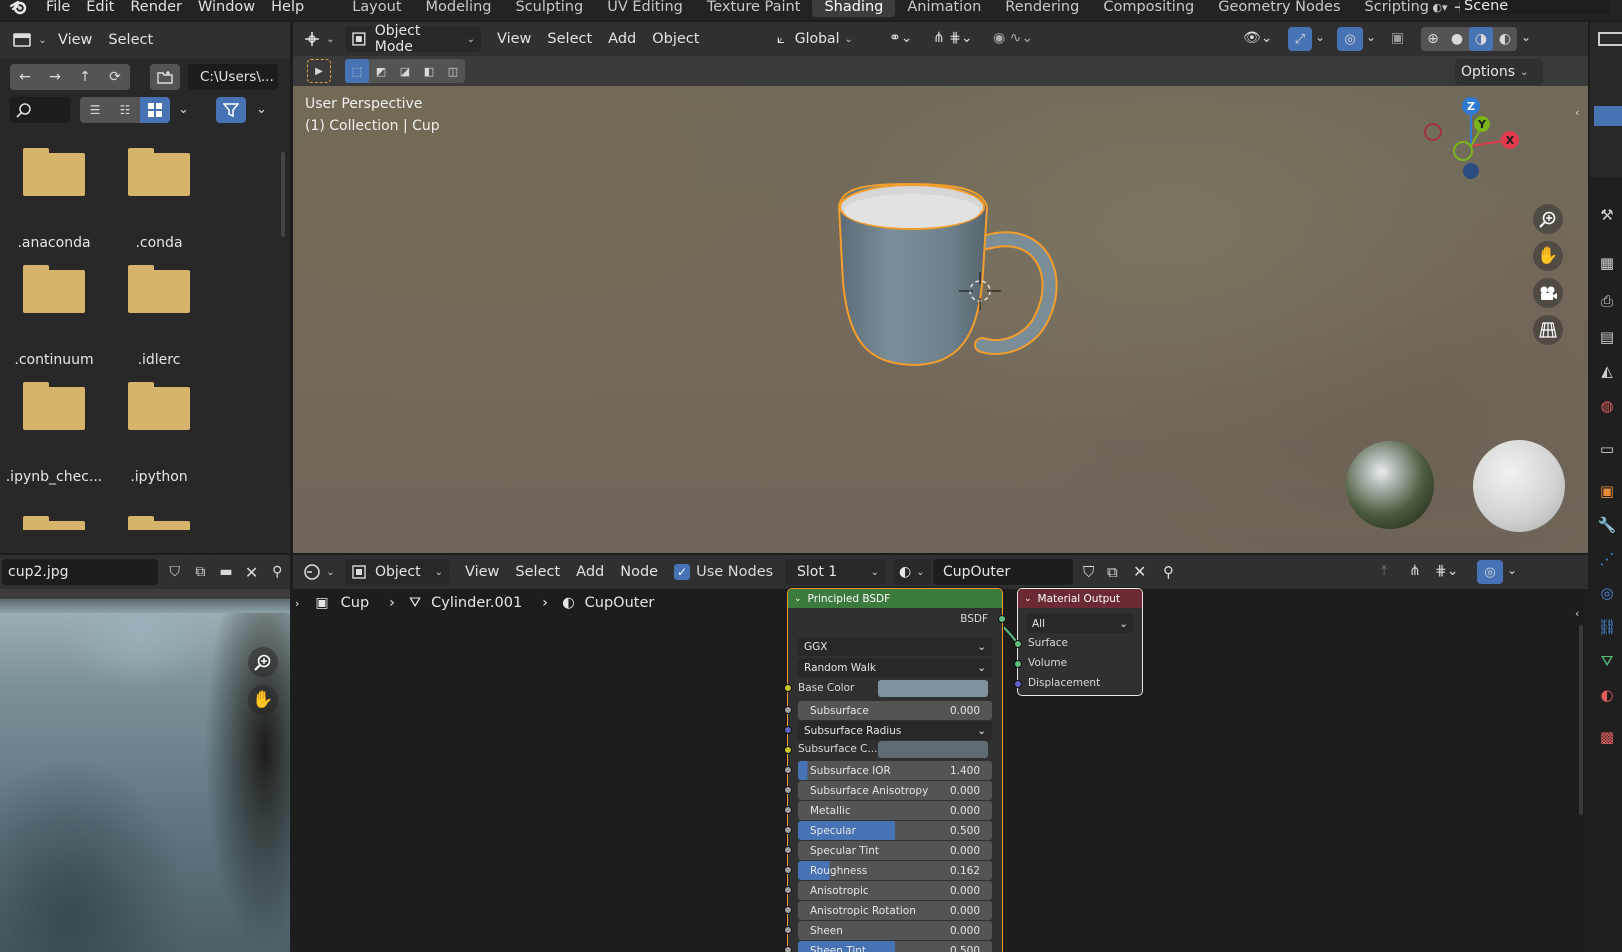 This screenshot has width=1622, height=952. What do you see at coordinates (1526, 37) in the screenshot?
I see `shading-dropdown-icon: ⌄` at bounding box center [1526, 37].